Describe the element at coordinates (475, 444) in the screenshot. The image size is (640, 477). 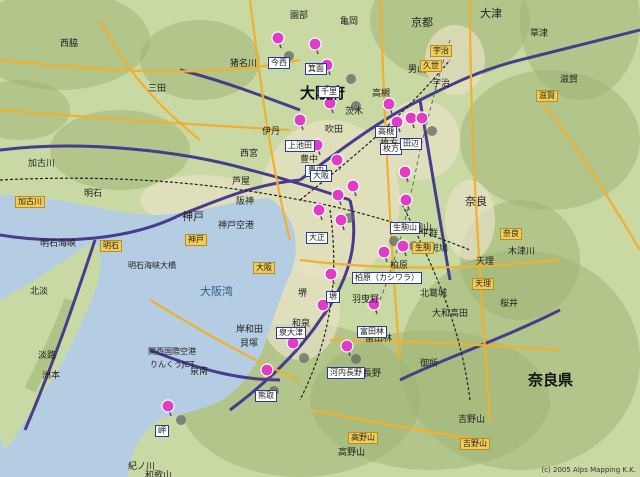
I see `label-yoshino-y: 吉野山` at that location.